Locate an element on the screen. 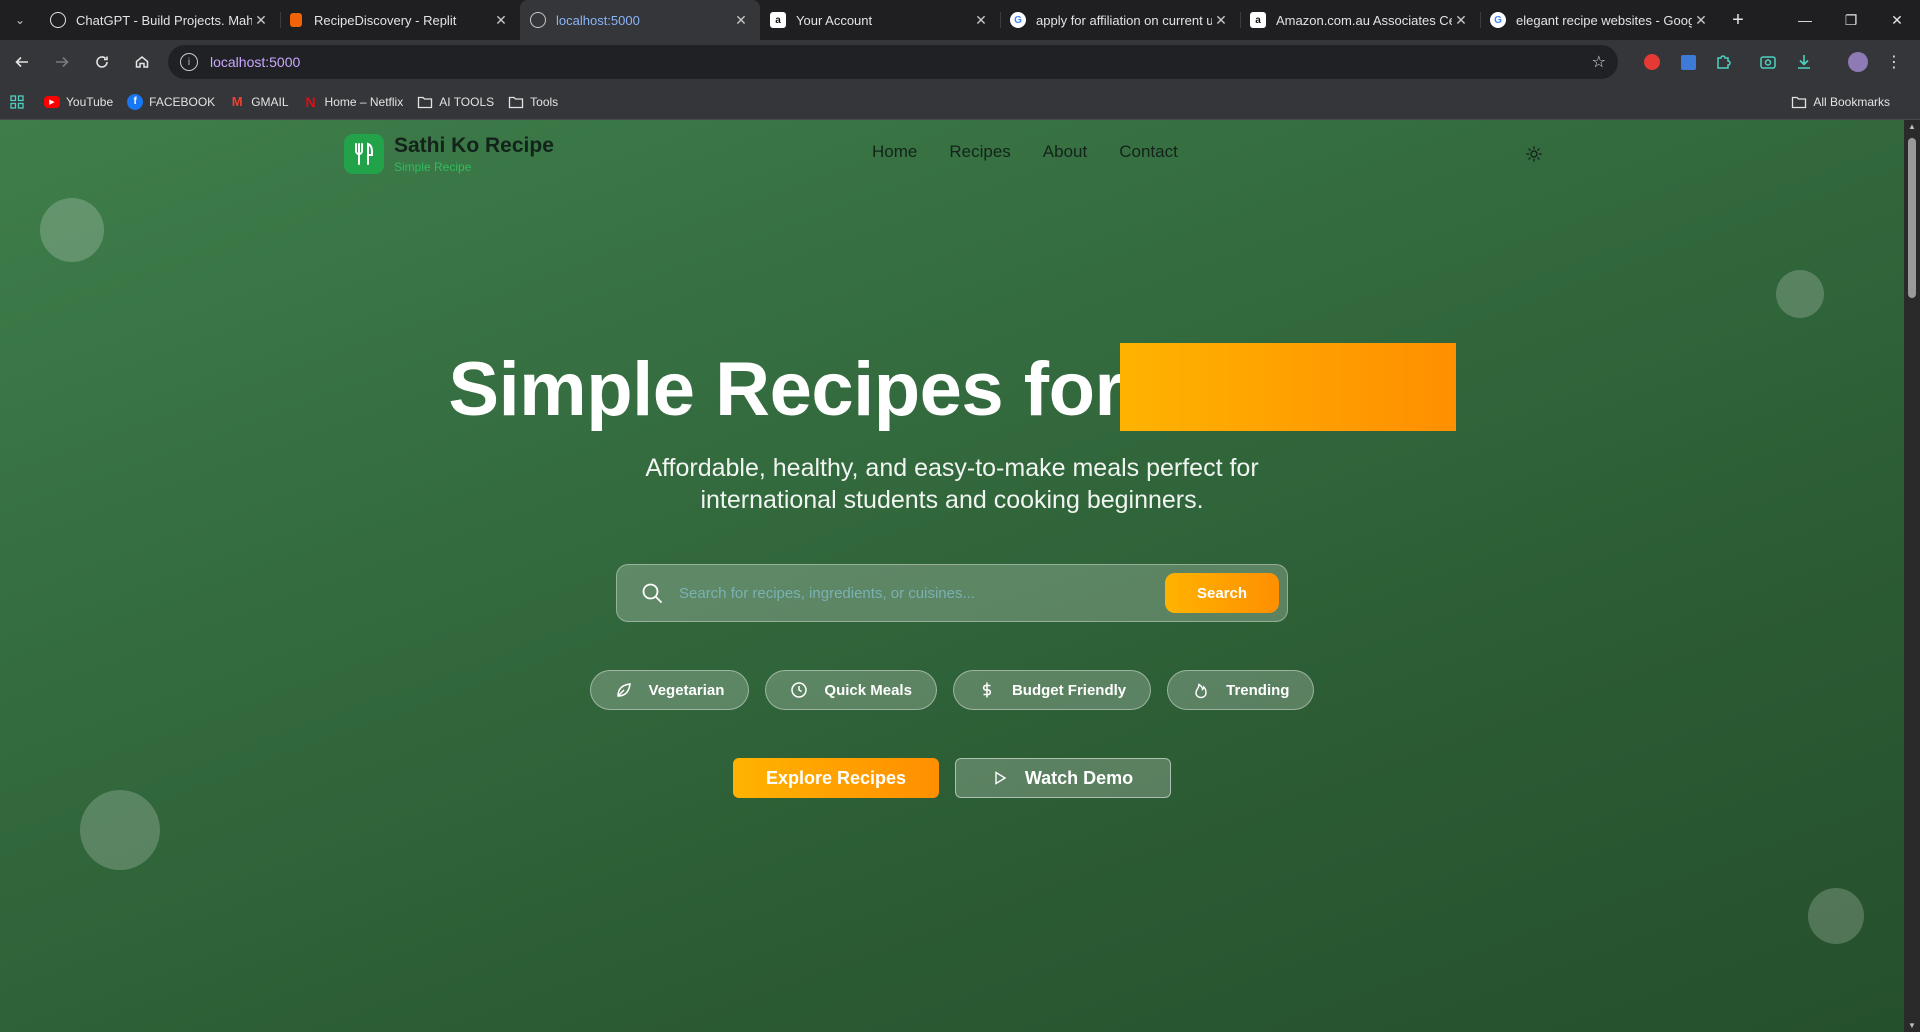 The height and width of the screenshot is (1032, 1920). browser-toolbar: i localhost:5000 ☆ ⋮ is located at coordinates (960, 62).